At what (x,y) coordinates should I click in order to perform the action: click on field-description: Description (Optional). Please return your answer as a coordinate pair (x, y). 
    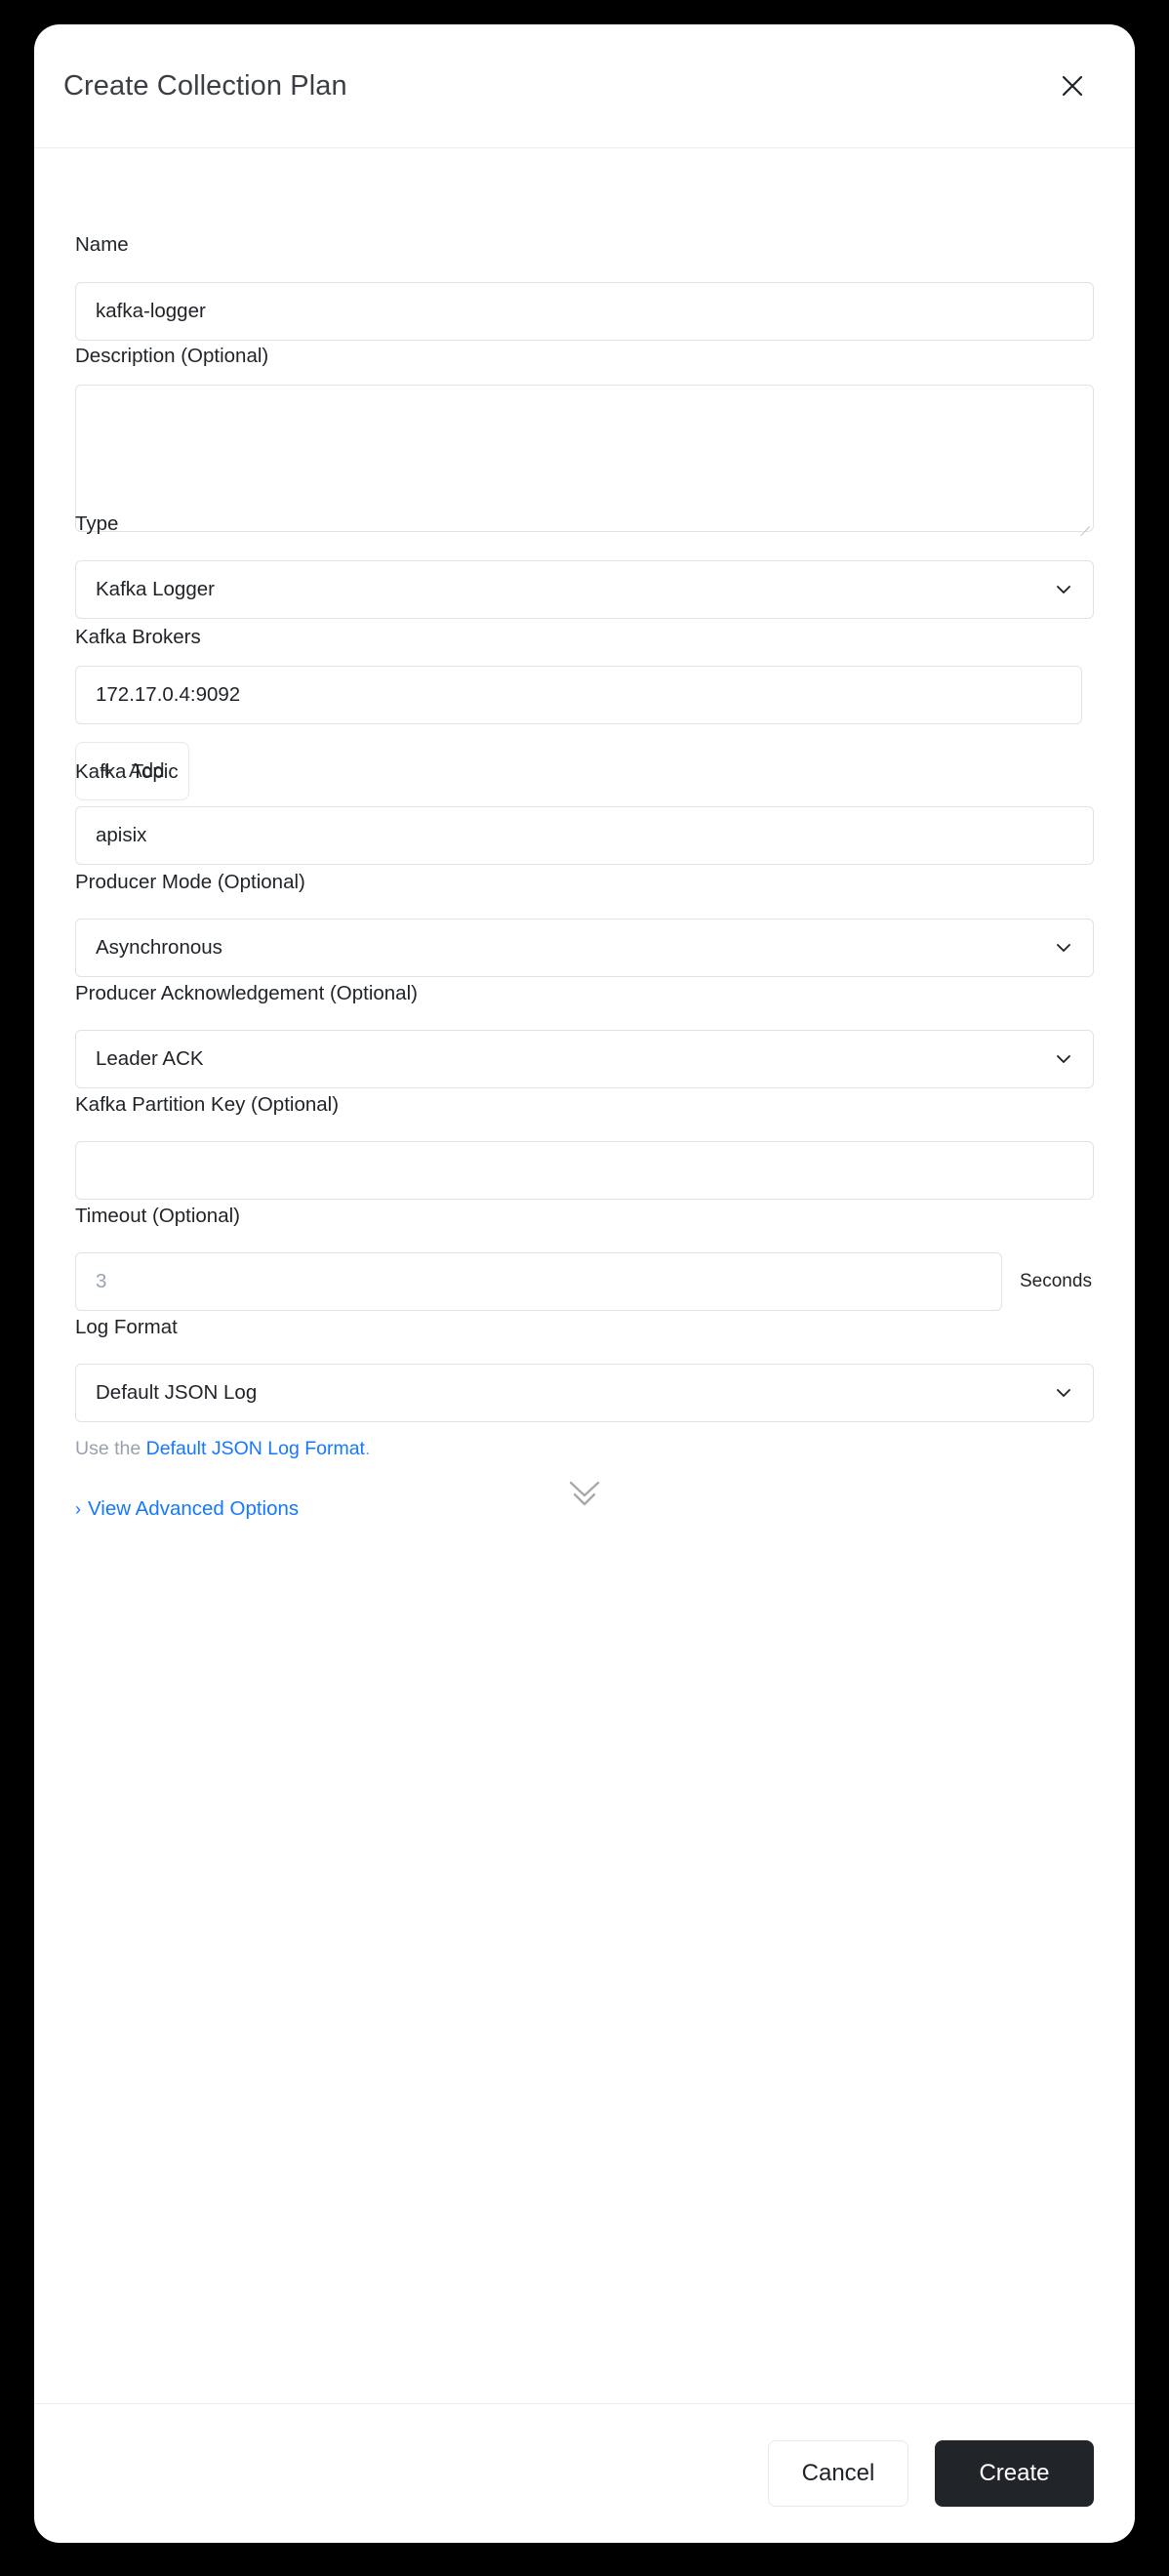
    Looking at the image, I should click on (171, 357).